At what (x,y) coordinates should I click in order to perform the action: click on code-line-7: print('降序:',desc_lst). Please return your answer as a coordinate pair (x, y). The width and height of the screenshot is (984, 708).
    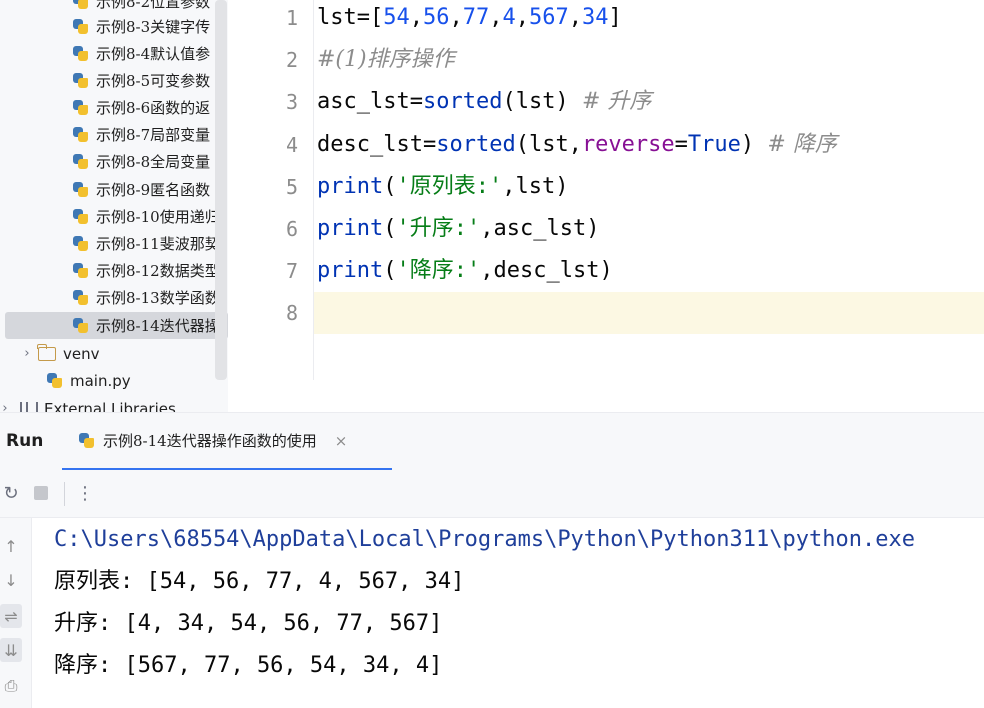
    Looking at the image, I should click on (465, 271).